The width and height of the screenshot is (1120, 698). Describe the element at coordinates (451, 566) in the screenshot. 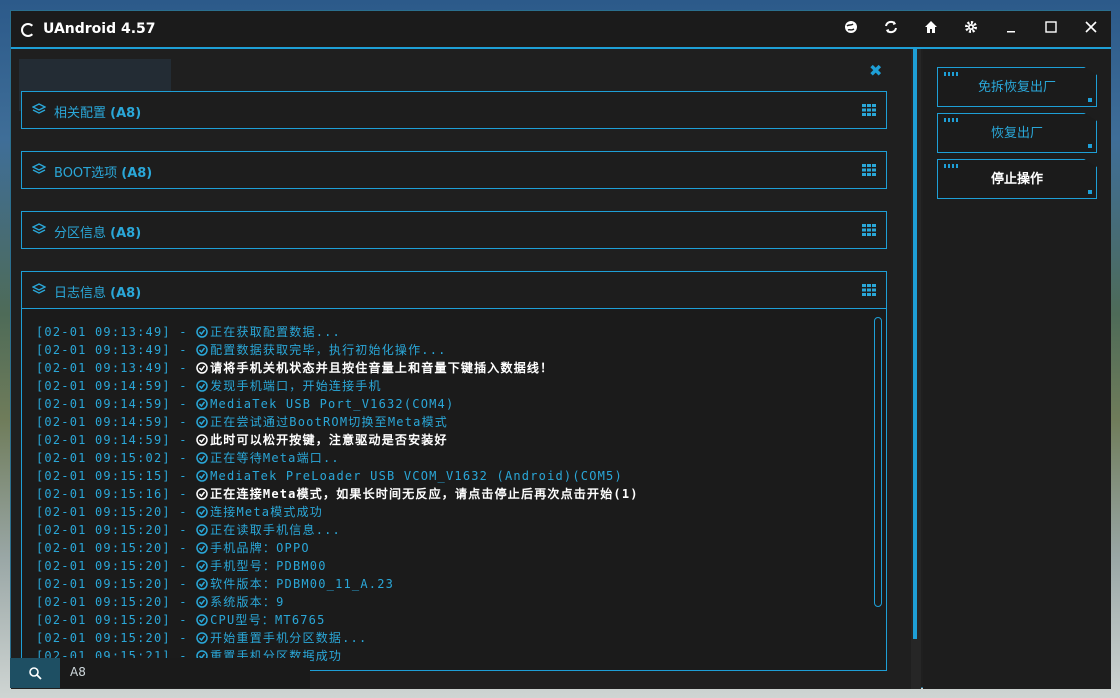

I see `log-entry: [02-01 09:15:20] - 手机型号：PDBM00` at that location.